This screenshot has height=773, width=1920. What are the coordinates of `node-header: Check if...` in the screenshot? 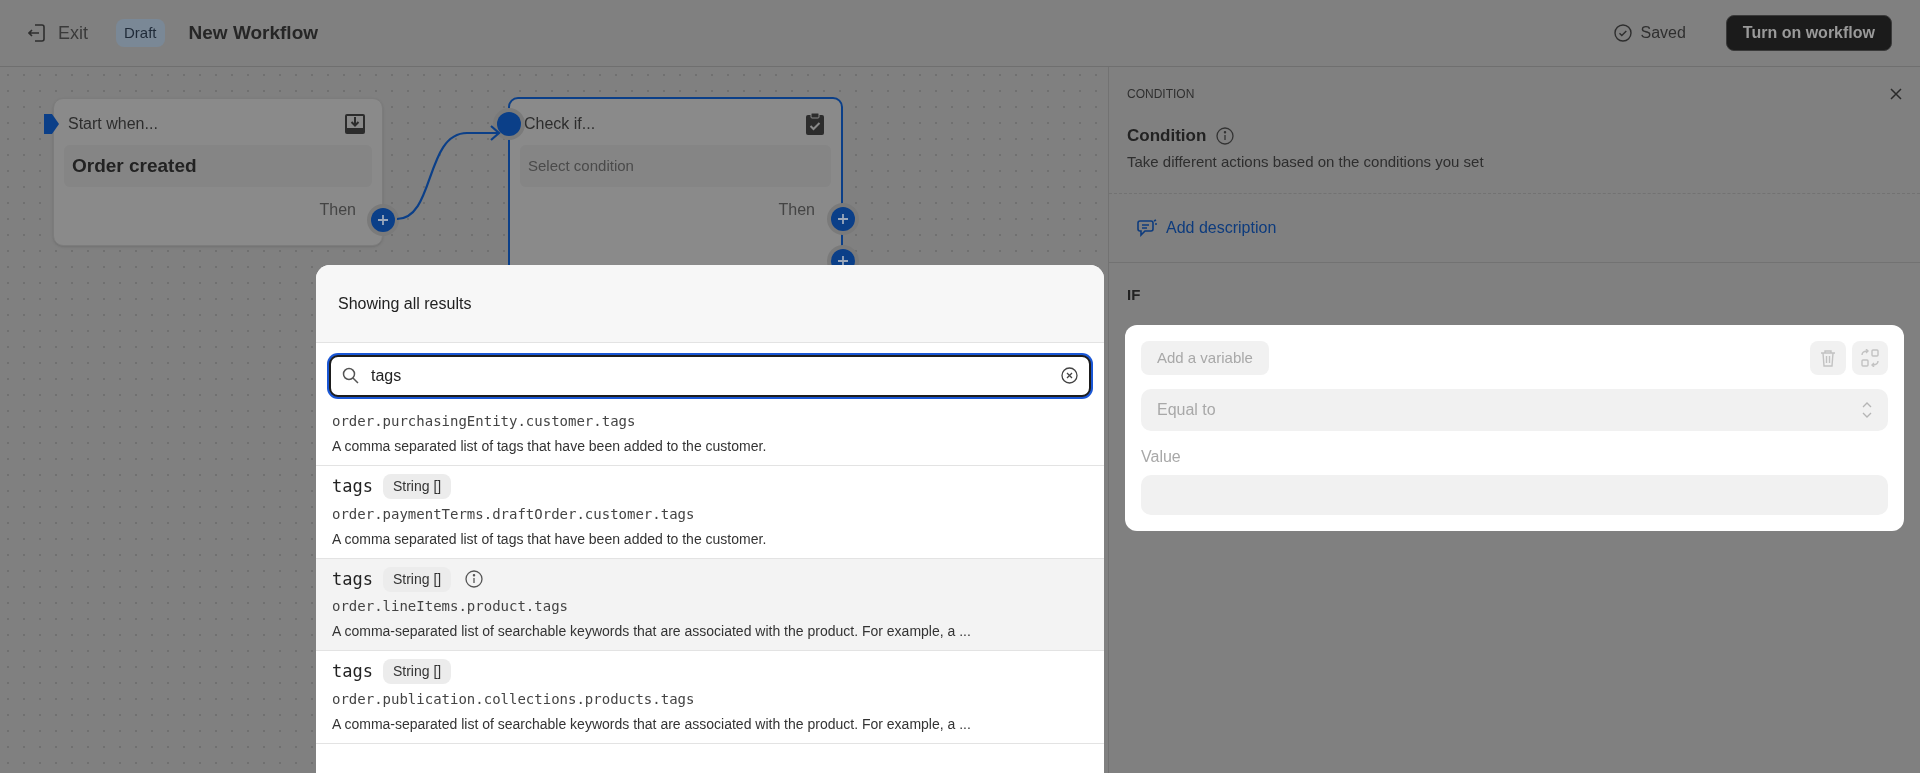 It's located at (560, 124).